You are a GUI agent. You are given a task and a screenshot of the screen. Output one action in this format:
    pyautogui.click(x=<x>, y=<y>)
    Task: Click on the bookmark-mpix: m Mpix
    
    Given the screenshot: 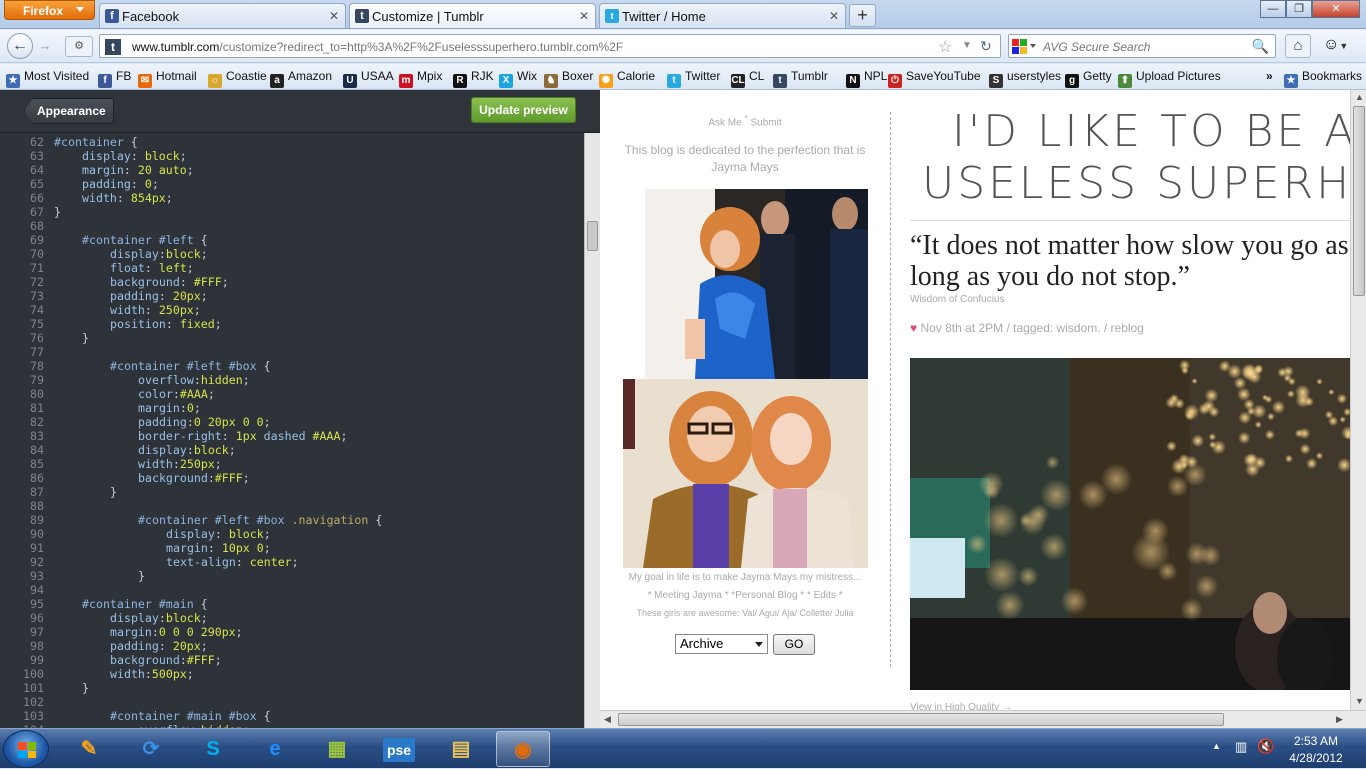 What is the action you would take?
    pyautogui.click(x=420, y=78)
    